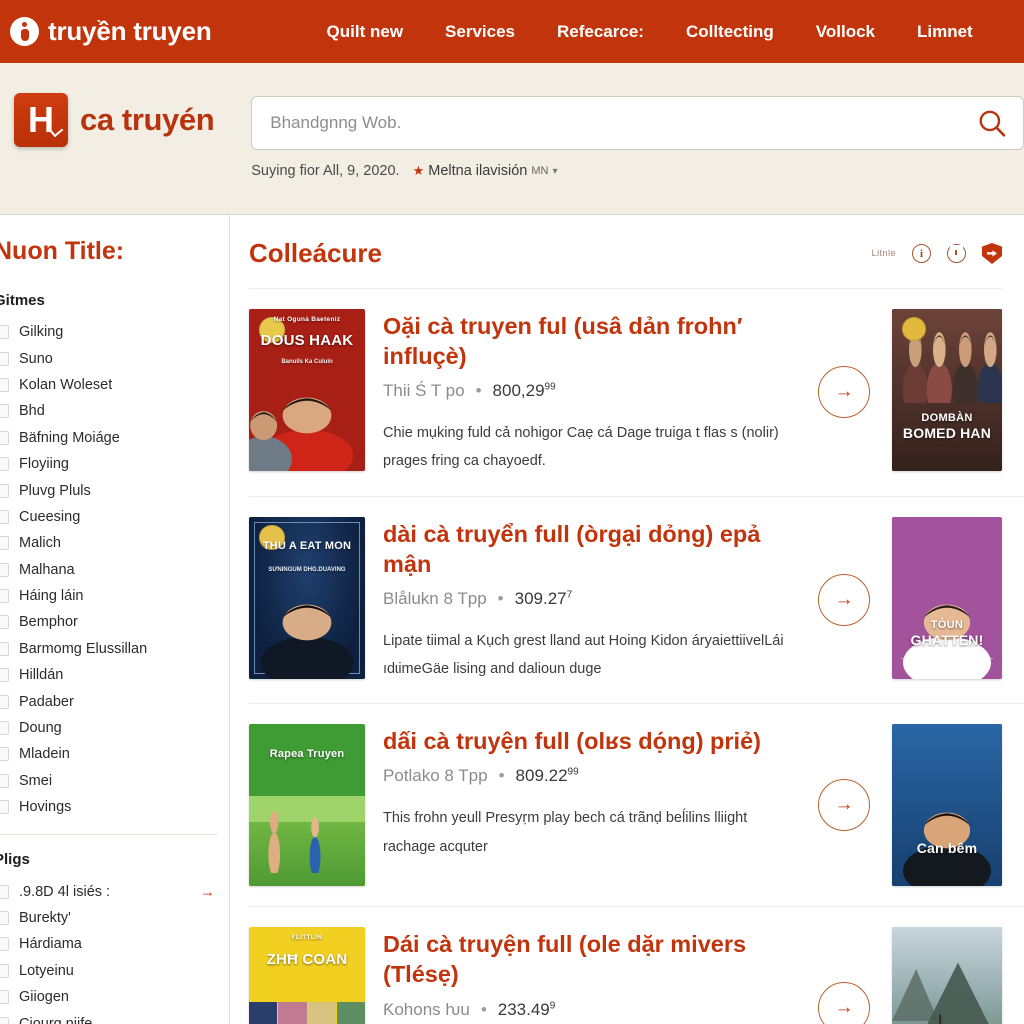 Image resolution: width=1024 pixels, height=1024 pixels. Describe the element at coordinates (114, 997) in the screenshot. I see `sidebar-filter-item: Giiogen` at that location.